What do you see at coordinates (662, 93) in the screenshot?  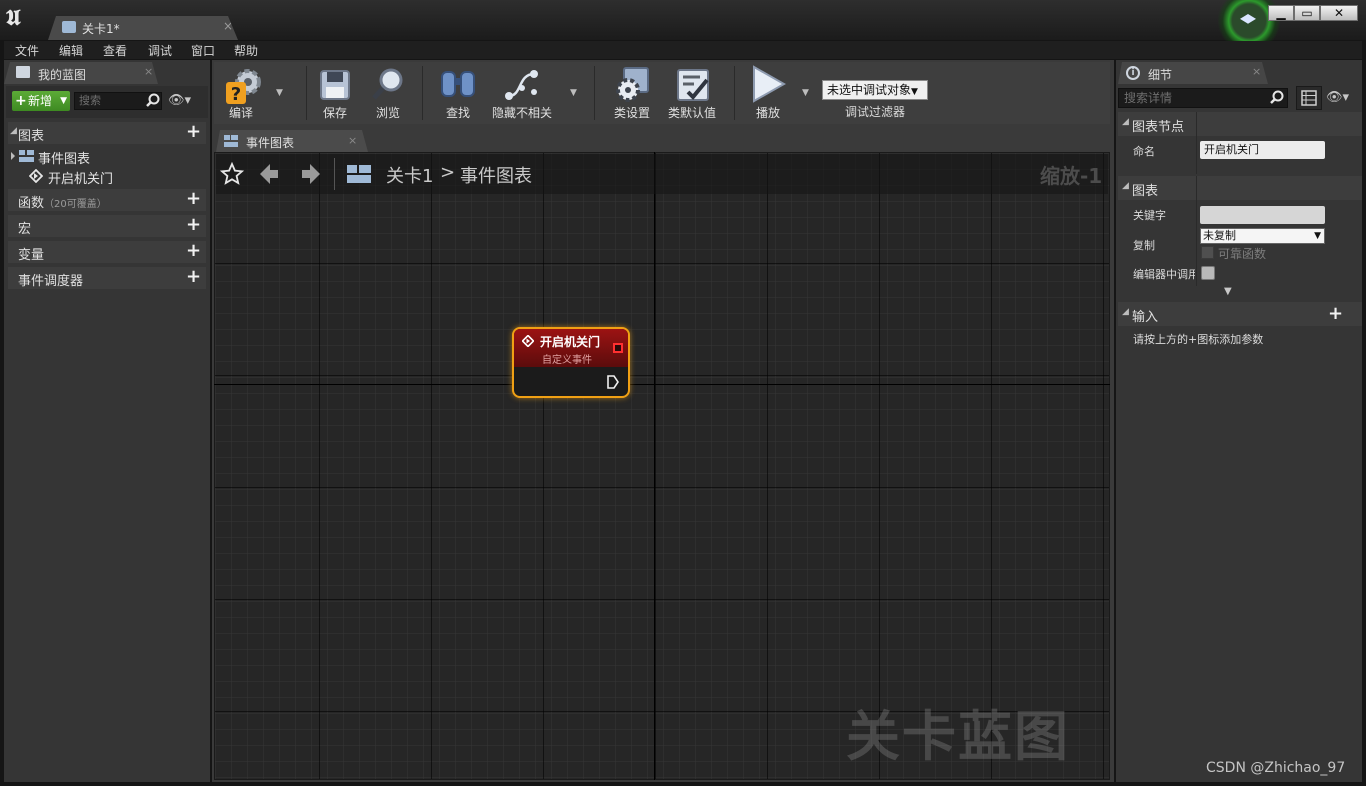 I see `blueprint-toolbar: ? 编译 ▼ 保存 浏览 查找 隐藏不相关 ▼ 类设置 类默认值 播放 ▼` at bounding box center [662, 93].